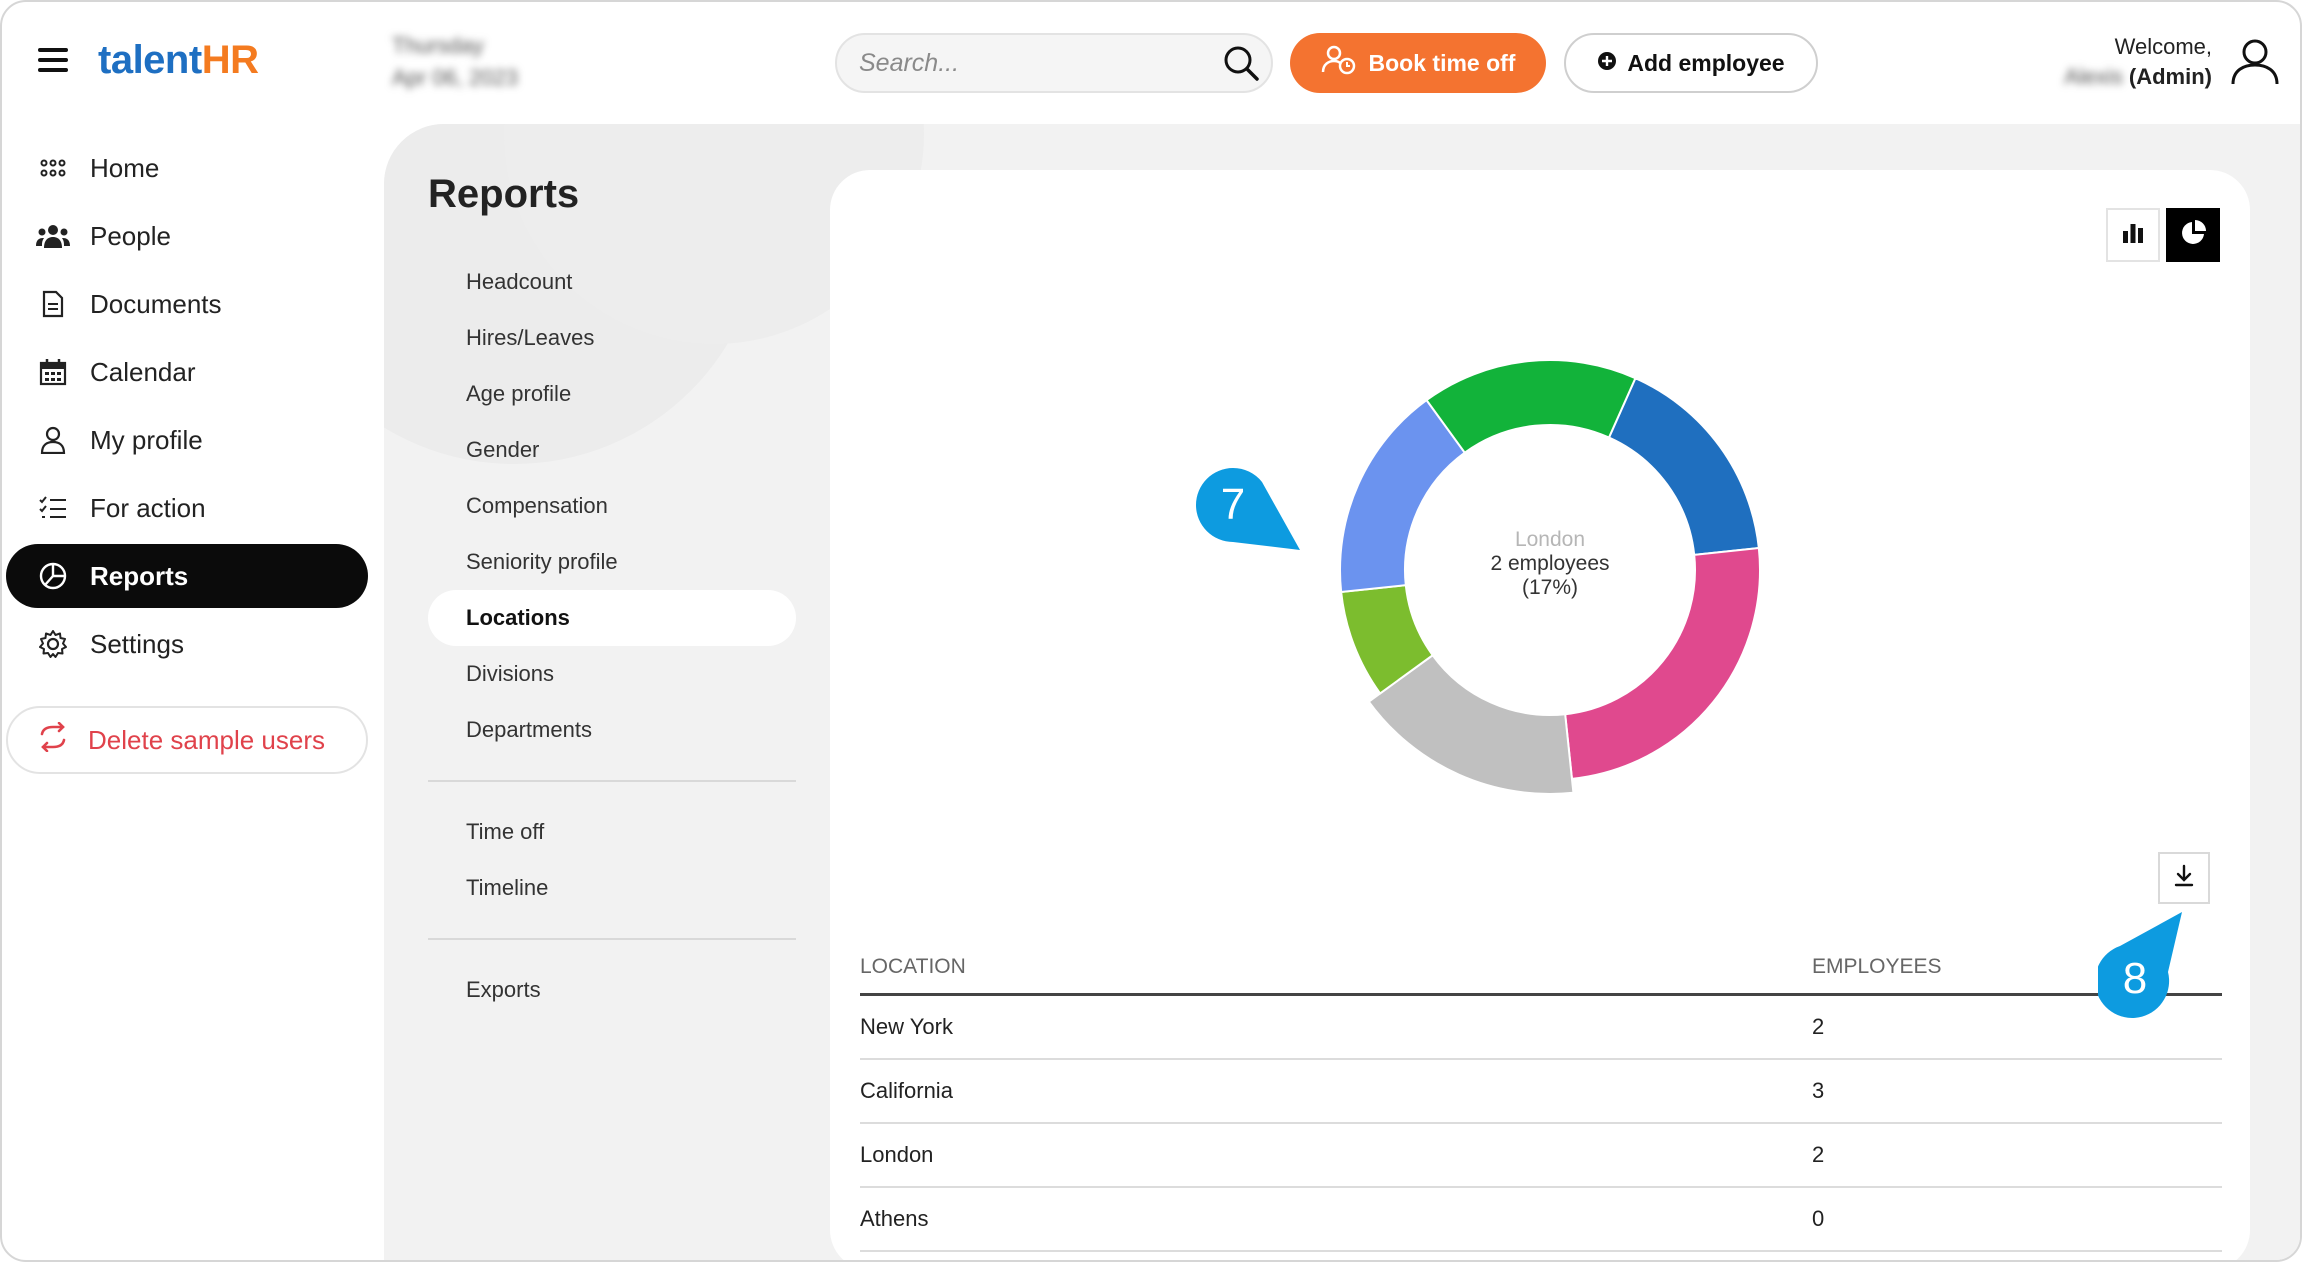  What do you see at coordinates (1035, 63) in the screenshot?
I see `search-input` at bounding box center [1035, 63].